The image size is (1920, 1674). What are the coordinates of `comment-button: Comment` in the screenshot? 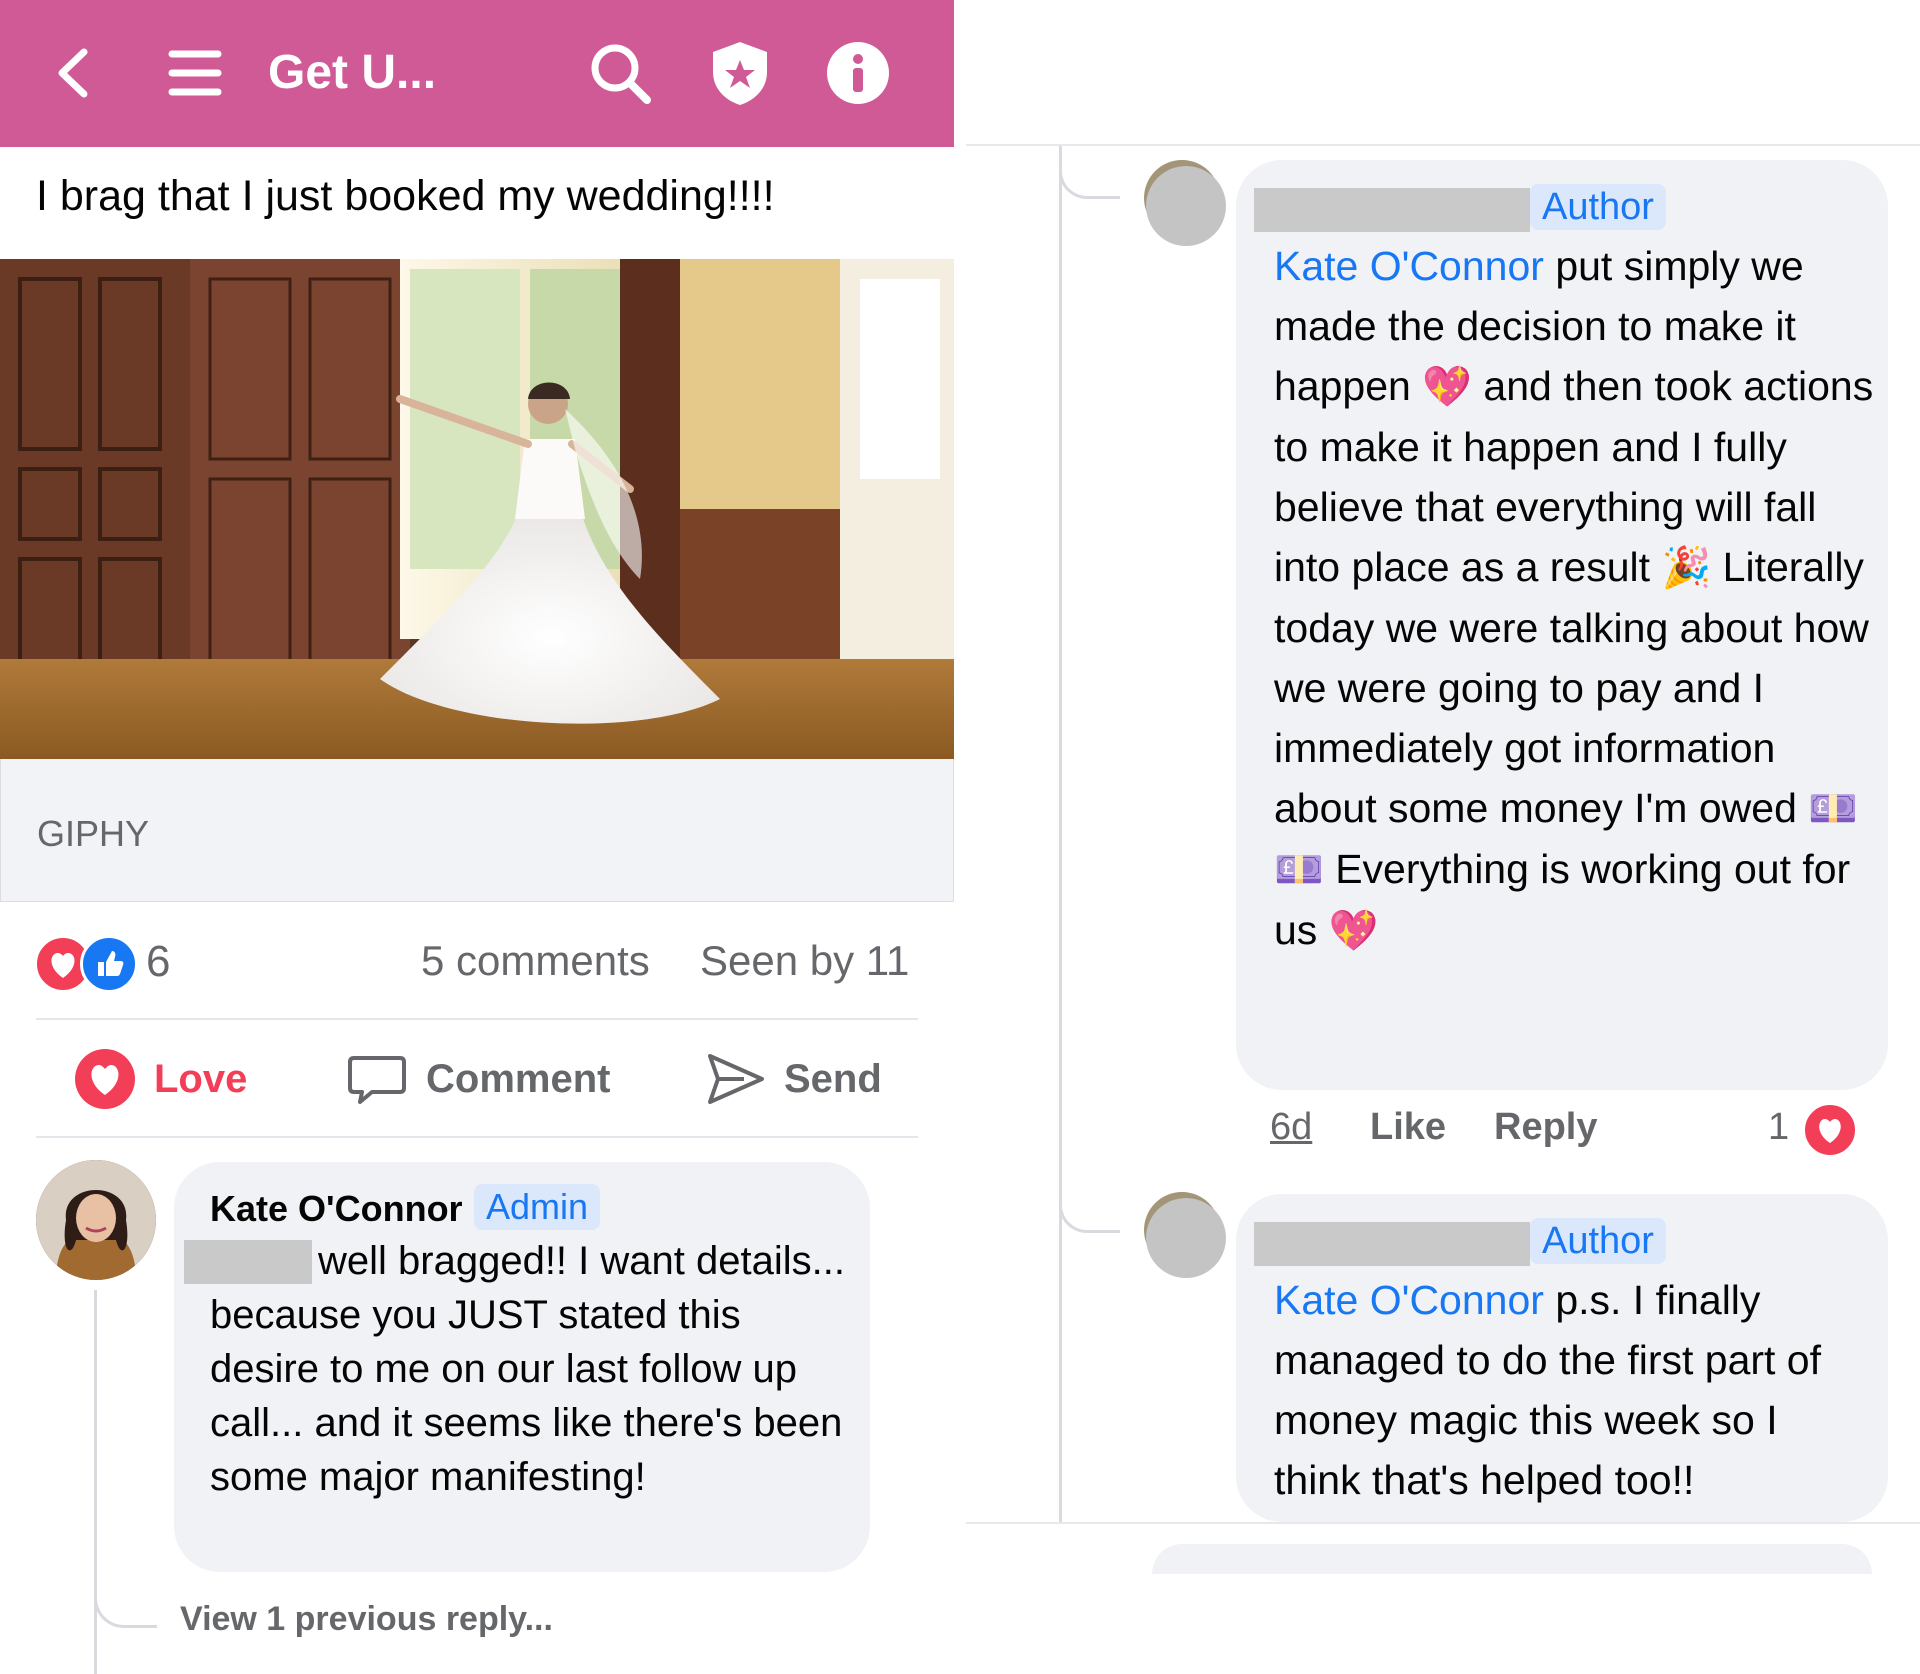 It's located at (478, 1079).